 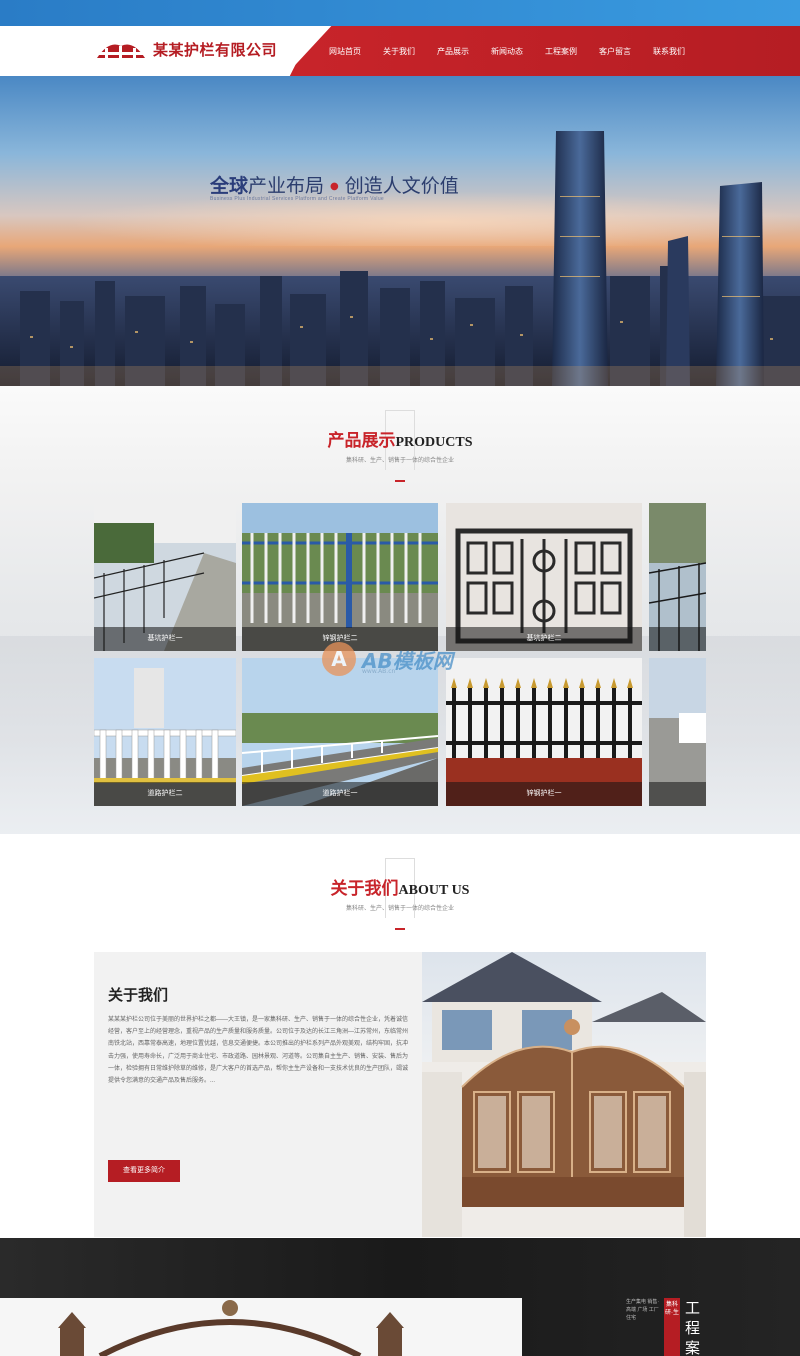 What do you see at coordinates (345, 51) in the screenshot?
I see `nav-item-home: 网站首页` at bounding box center [345, 51].